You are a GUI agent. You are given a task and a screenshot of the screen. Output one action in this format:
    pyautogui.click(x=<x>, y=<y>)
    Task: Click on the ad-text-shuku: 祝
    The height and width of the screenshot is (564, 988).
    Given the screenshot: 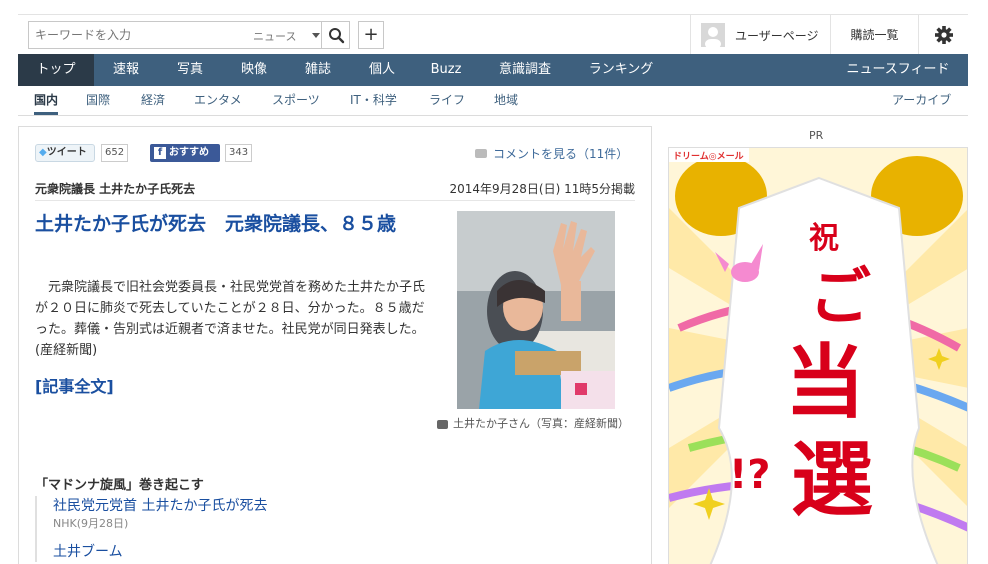 What is the action you would take?
    pyautogui.click(x=824, y=238)
    